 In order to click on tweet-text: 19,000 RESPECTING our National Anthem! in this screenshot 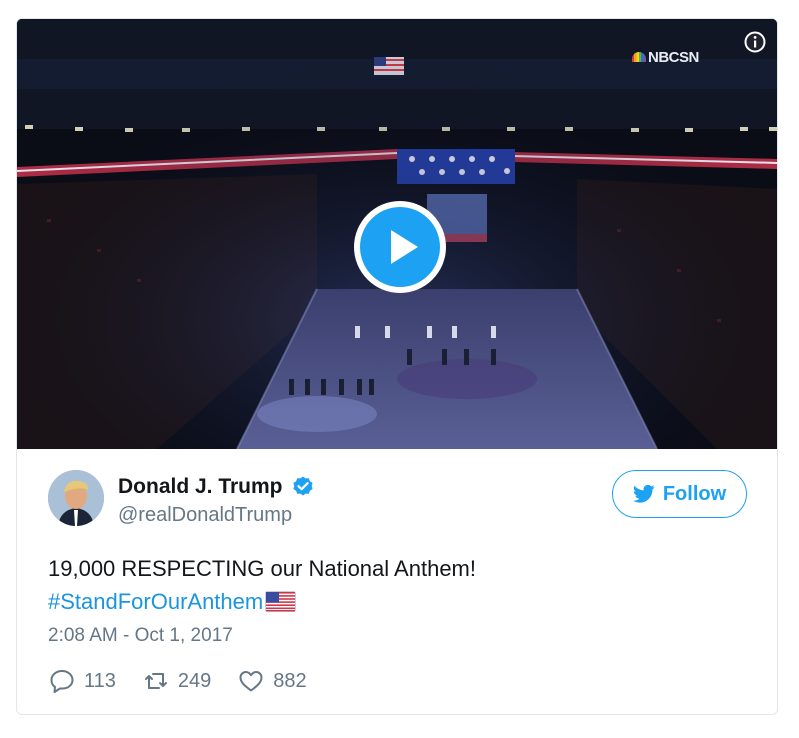, I will do `click(262, 568)`.